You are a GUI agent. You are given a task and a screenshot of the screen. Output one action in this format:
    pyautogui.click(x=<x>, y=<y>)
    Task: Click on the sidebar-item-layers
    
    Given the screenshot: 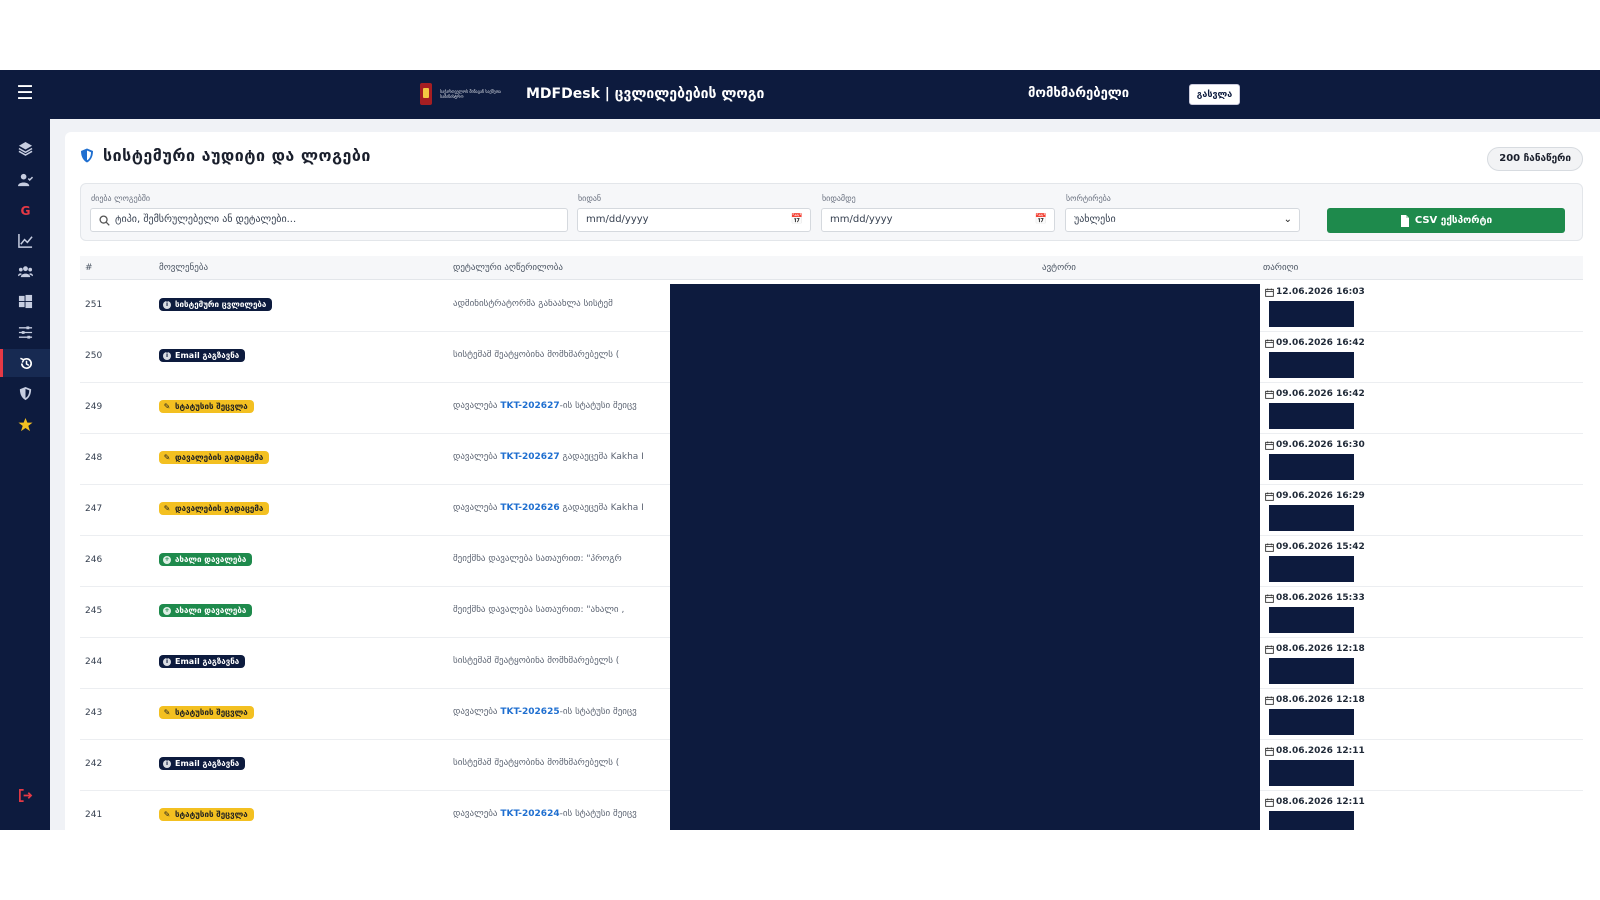 What is the action you would take?
    pyautogui.click(x=25, y=148)
    